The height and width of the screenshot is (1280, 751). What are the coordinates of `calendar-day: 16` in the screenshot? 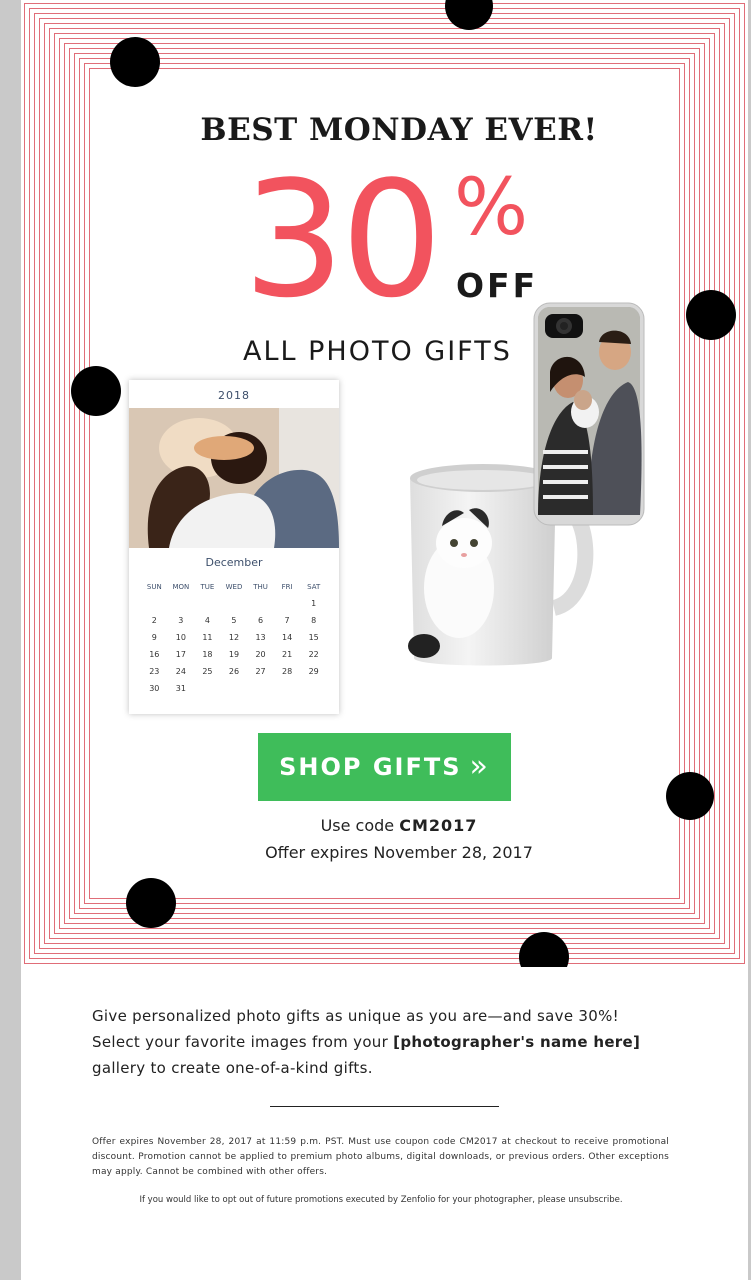 It's located at (154, 654).